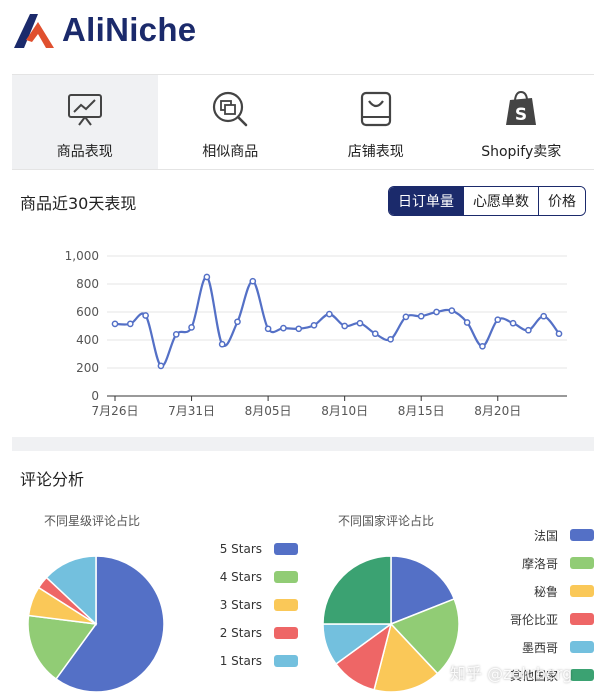  I want to click on star-pie-title: 不同星级评论占比, so click(92, 521).